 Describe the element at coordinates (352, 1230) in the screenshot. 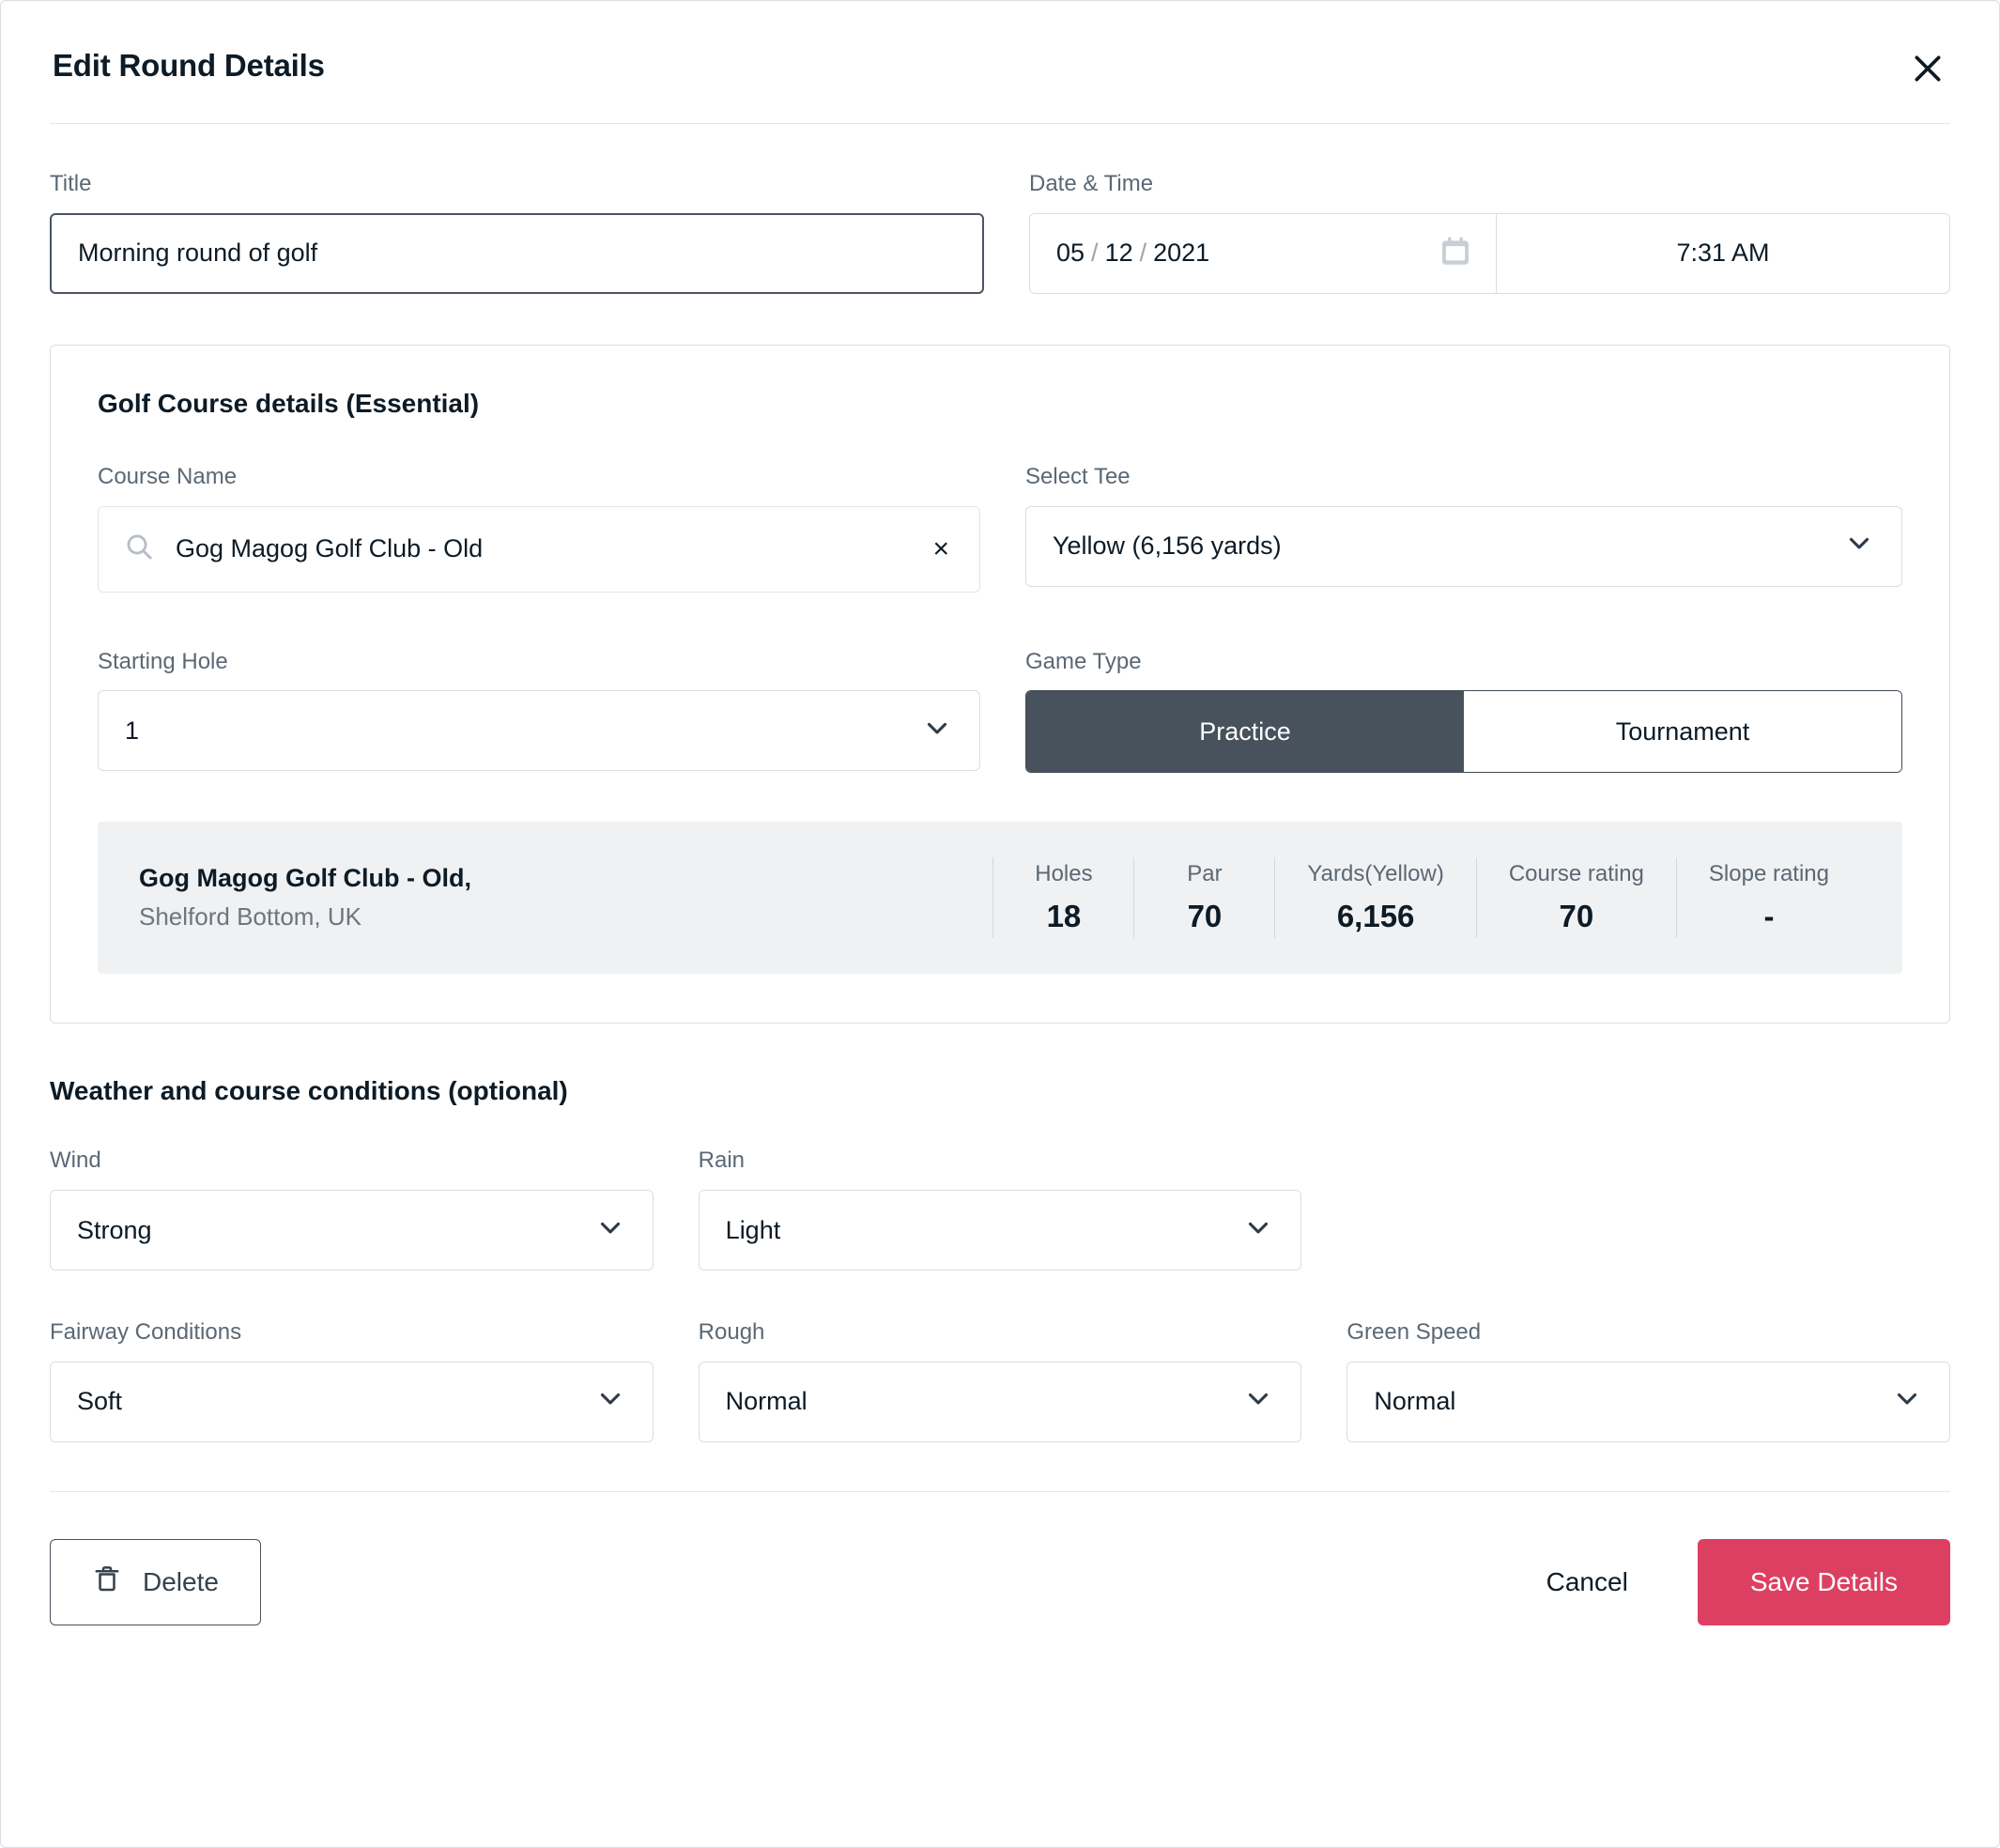

I see `wind-dropdown: Strong` at that location.